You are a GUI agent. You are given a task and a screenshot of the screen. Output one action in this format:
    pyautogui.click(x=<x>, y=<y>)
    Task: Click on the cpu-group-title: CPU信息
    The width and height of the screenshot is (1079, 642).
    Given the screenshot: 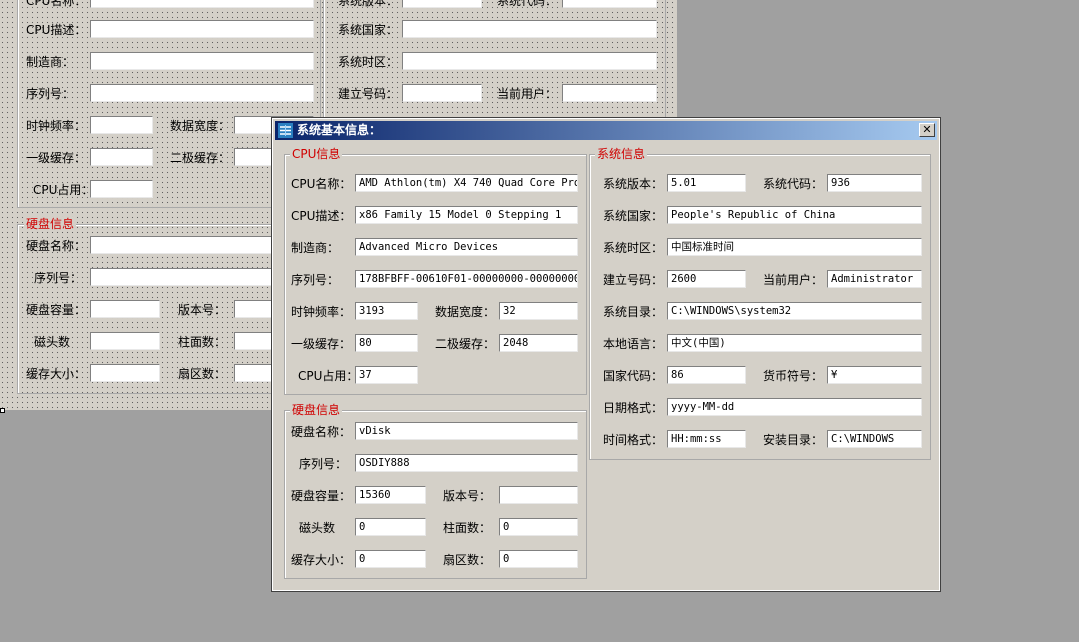 What is the action you would take?
    pyautogui.click(x=316, y=154)
    